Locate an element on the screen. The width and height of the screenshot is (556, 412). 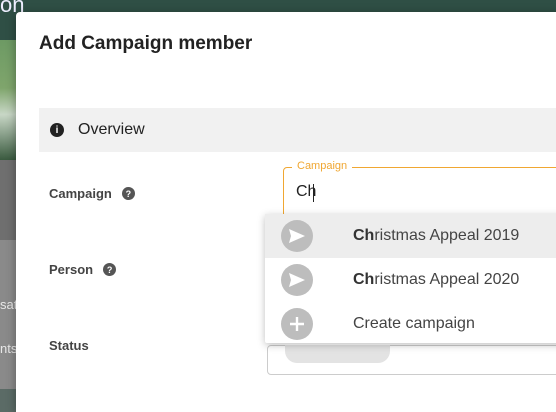
person-field-label: Person ? is located at coordinates (83, 269).